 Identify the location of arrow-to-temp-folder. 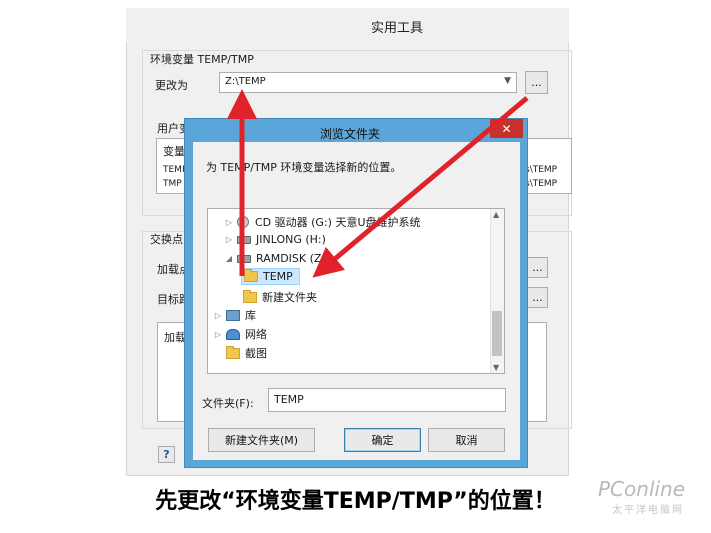
(420, 187).